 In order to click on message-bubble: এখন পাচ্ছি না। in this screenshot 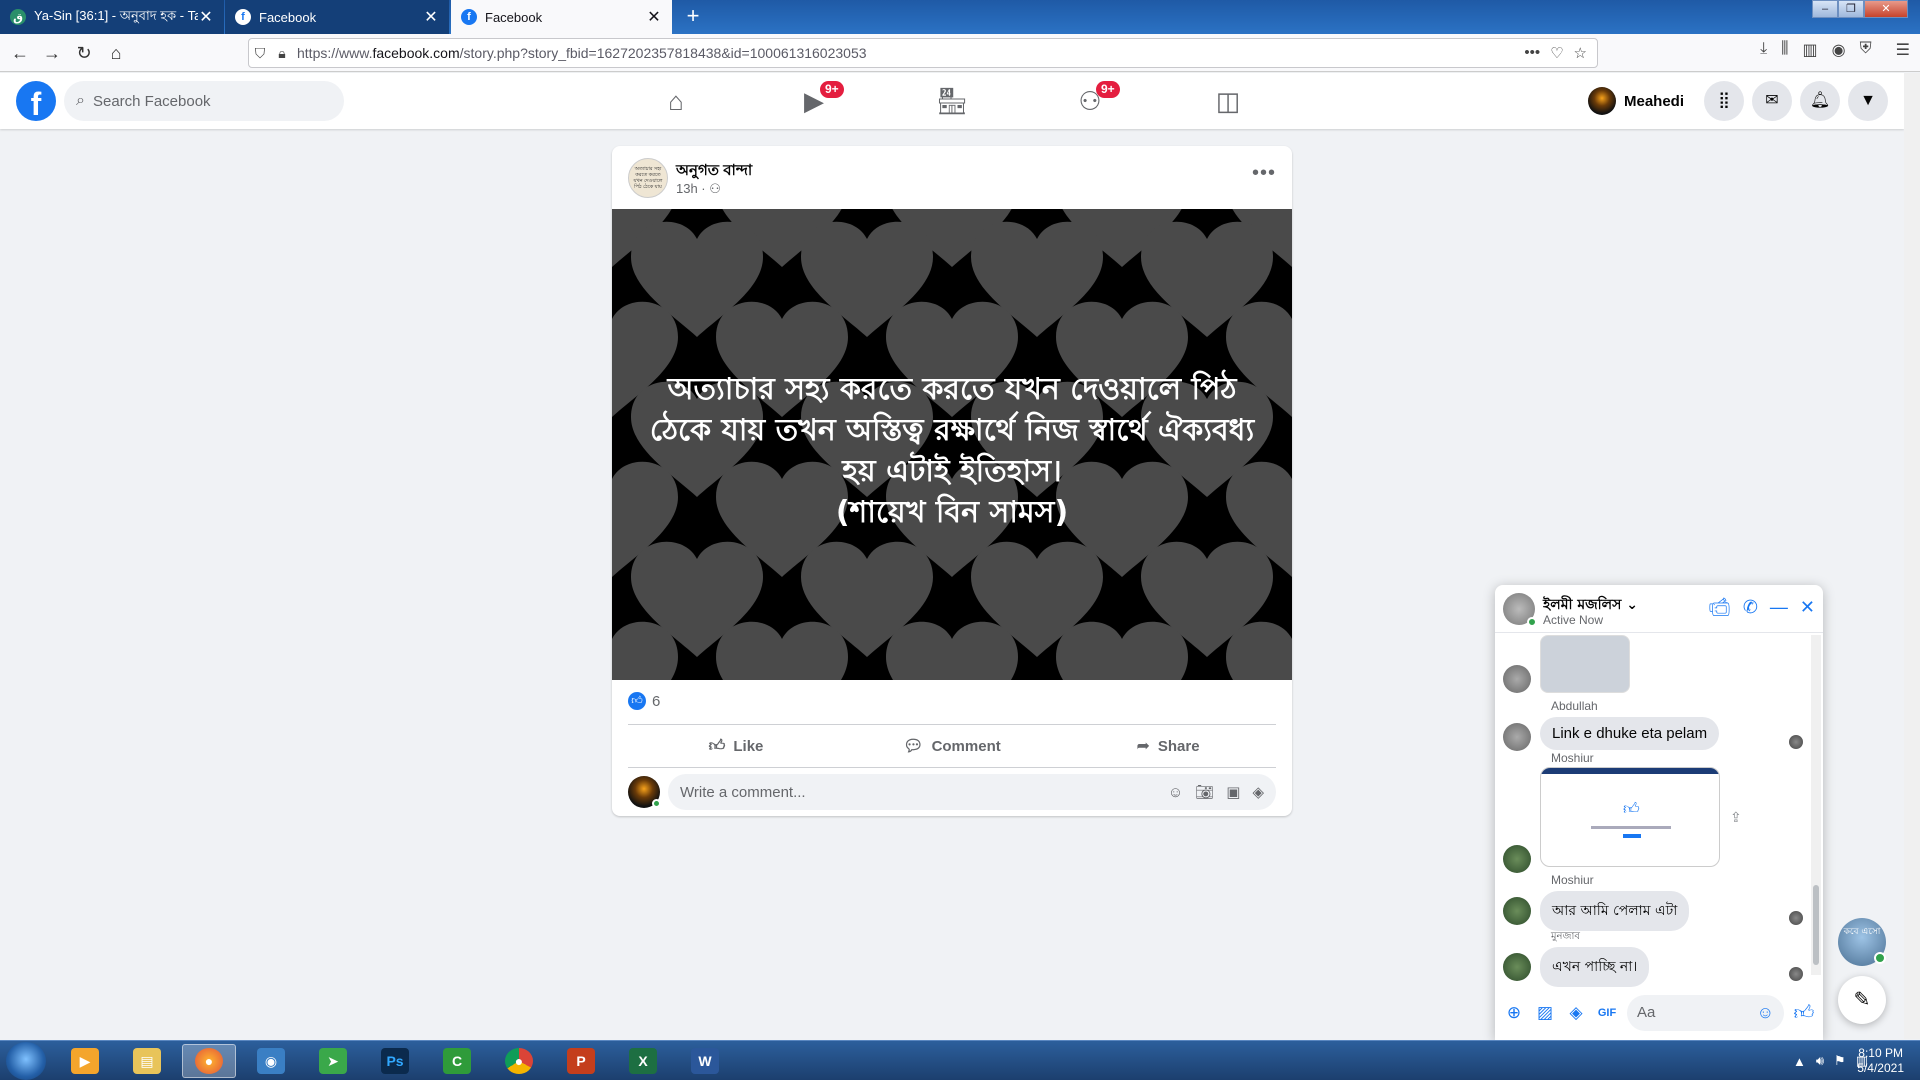, I will do `click(1595, 967)`.